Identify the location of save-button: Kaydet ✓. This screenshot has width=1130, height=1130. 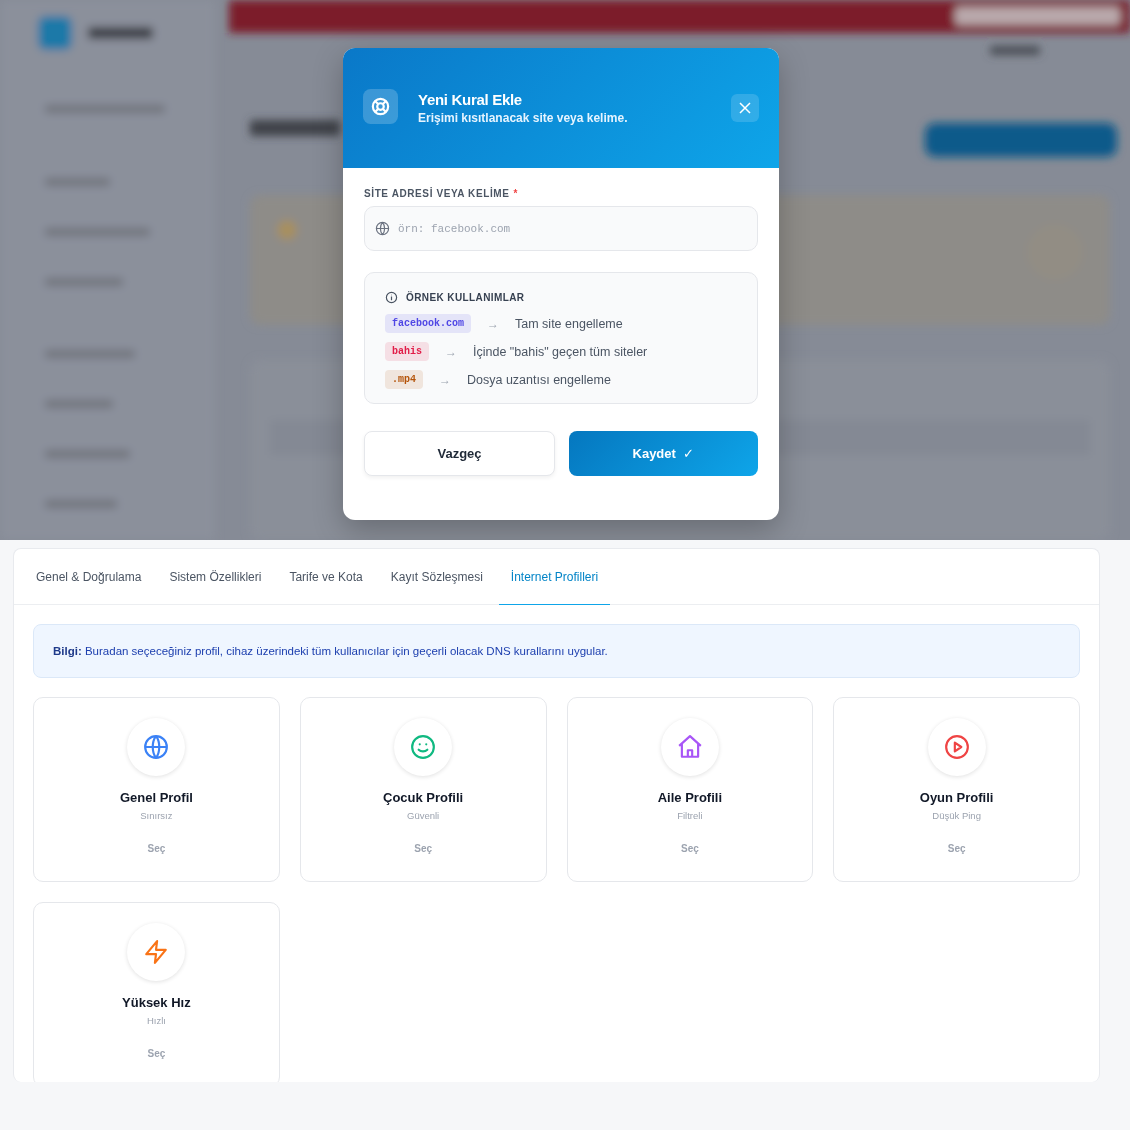
(663, 453).